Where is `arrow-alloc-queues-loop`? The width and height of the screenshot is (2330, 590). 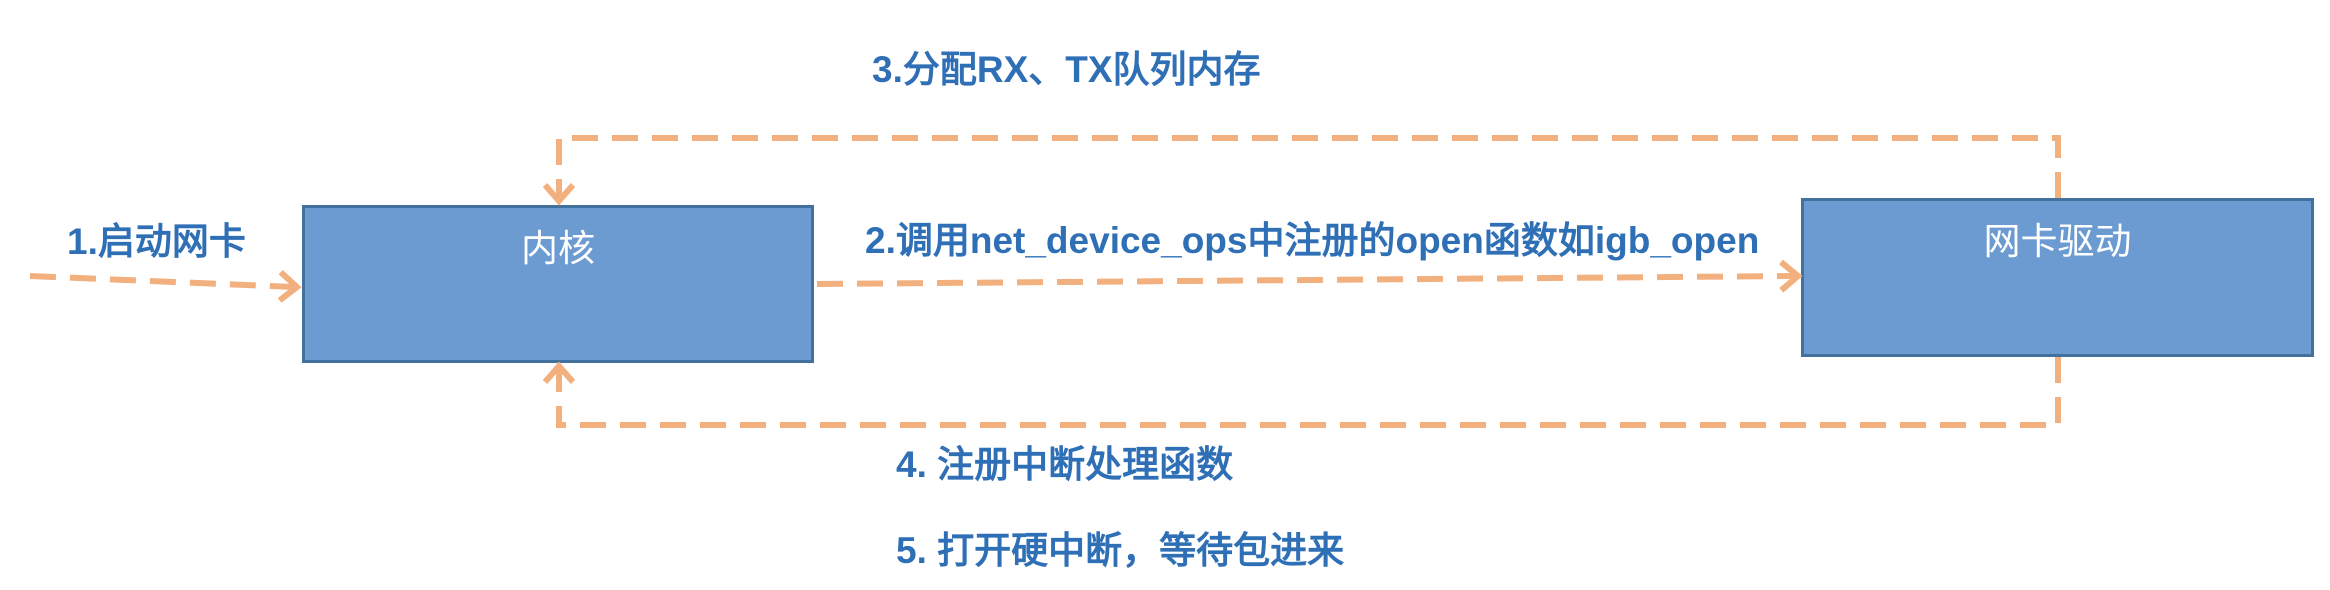 arrow-alloc-queues-loop is located at coordinates (1301, 170).